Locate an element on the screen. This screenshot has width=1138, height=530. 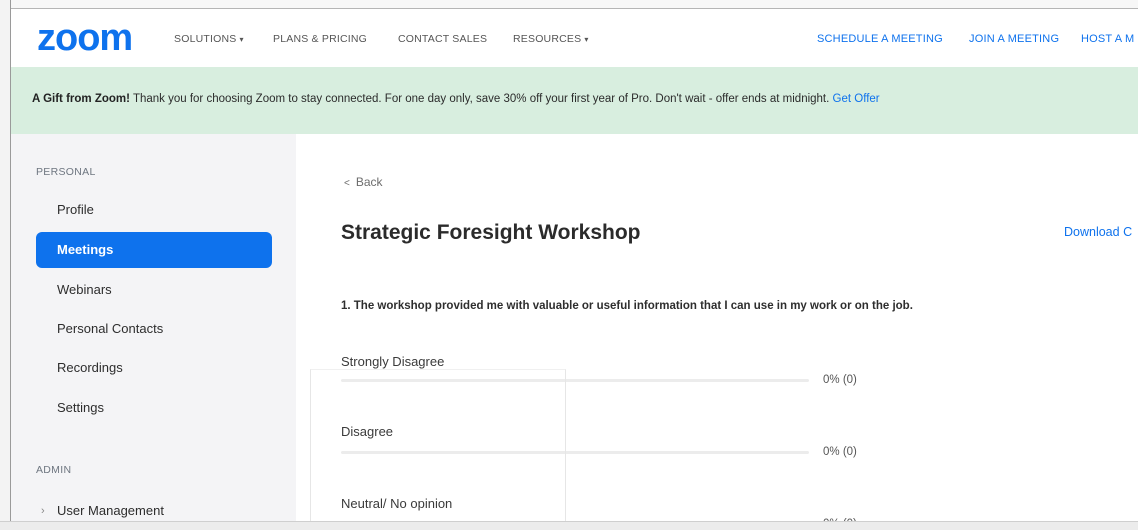
overlay-shadow-panel is located at coordinates (438, 449).